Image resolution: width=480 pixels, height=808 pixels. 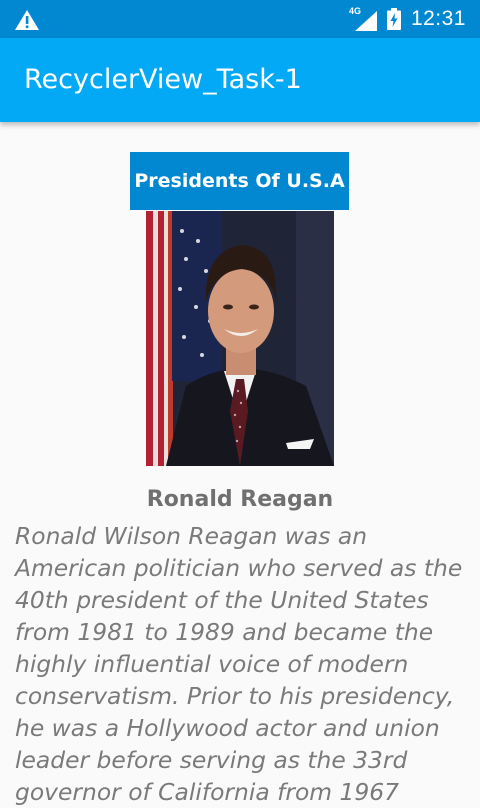 I want to click on president-portrait-image, so click(x=240, y=338).